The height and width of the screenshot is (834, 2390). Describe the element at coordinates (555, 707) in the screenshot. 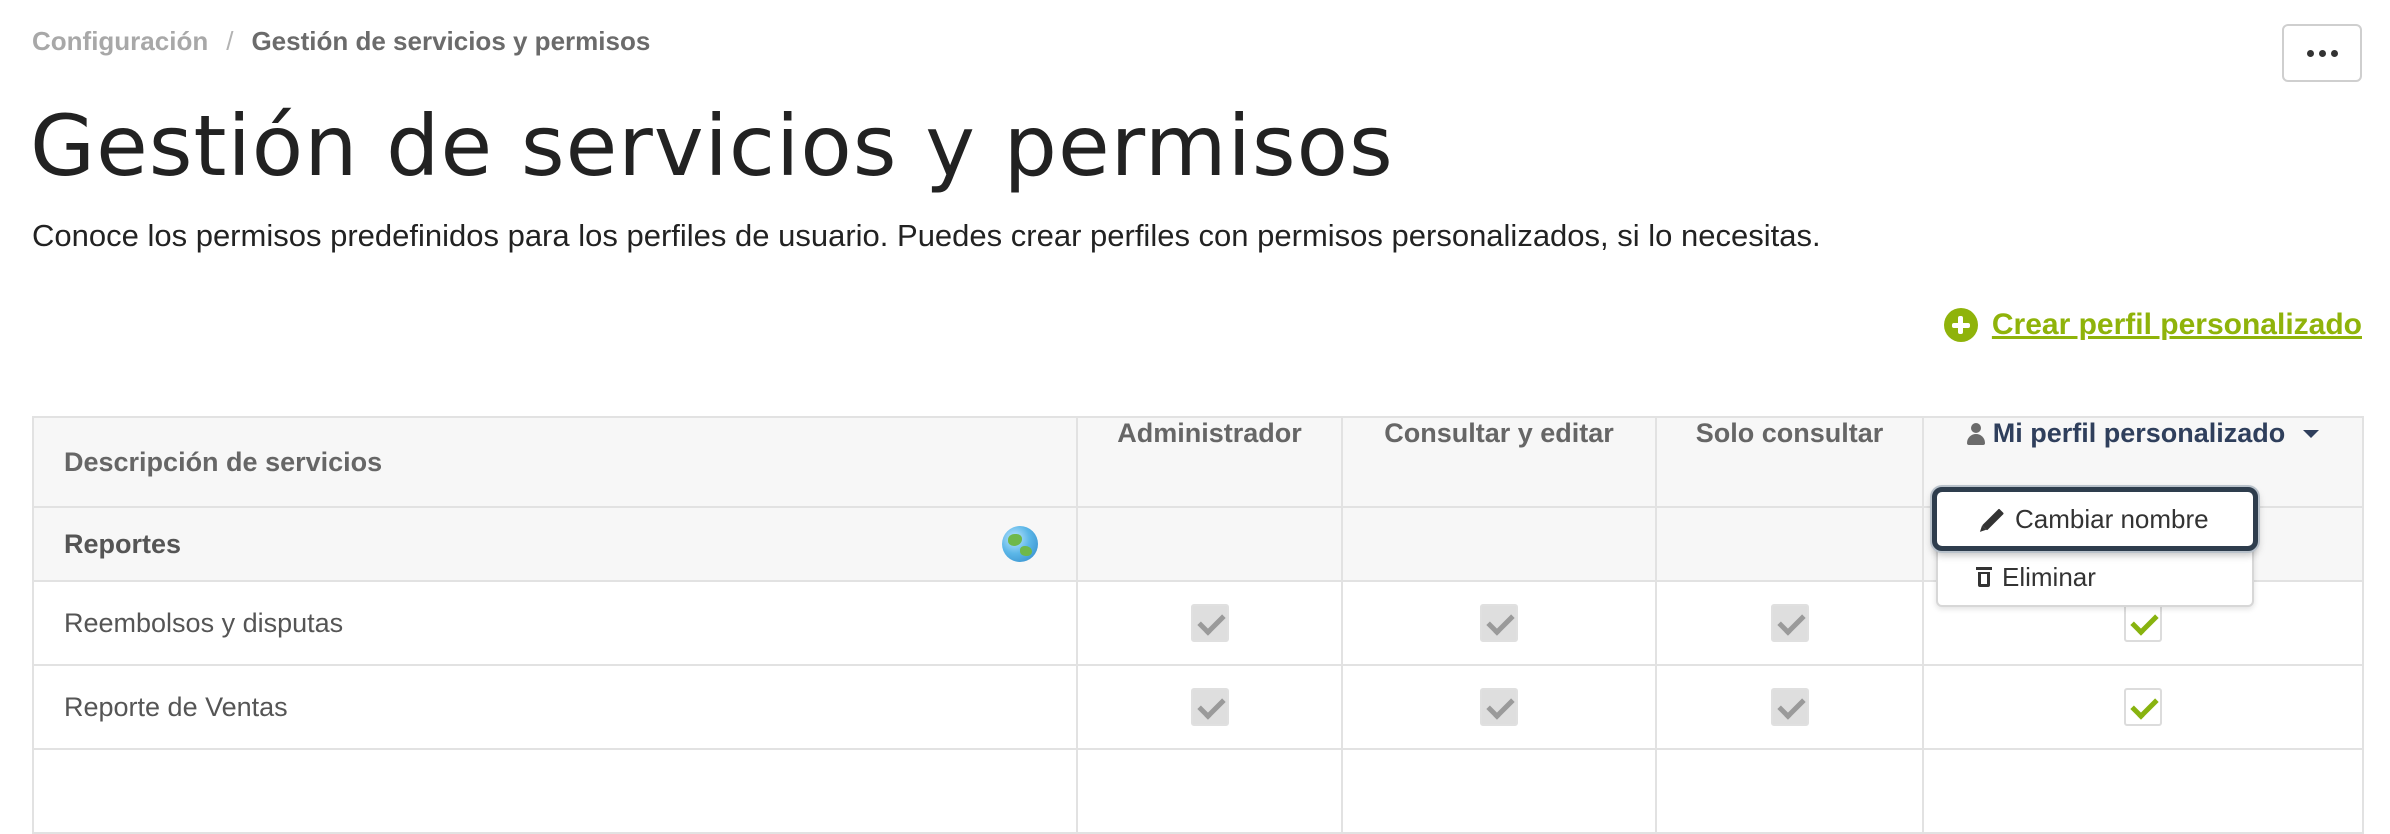

I see `service-label: Reporte de Ventas` at that location.